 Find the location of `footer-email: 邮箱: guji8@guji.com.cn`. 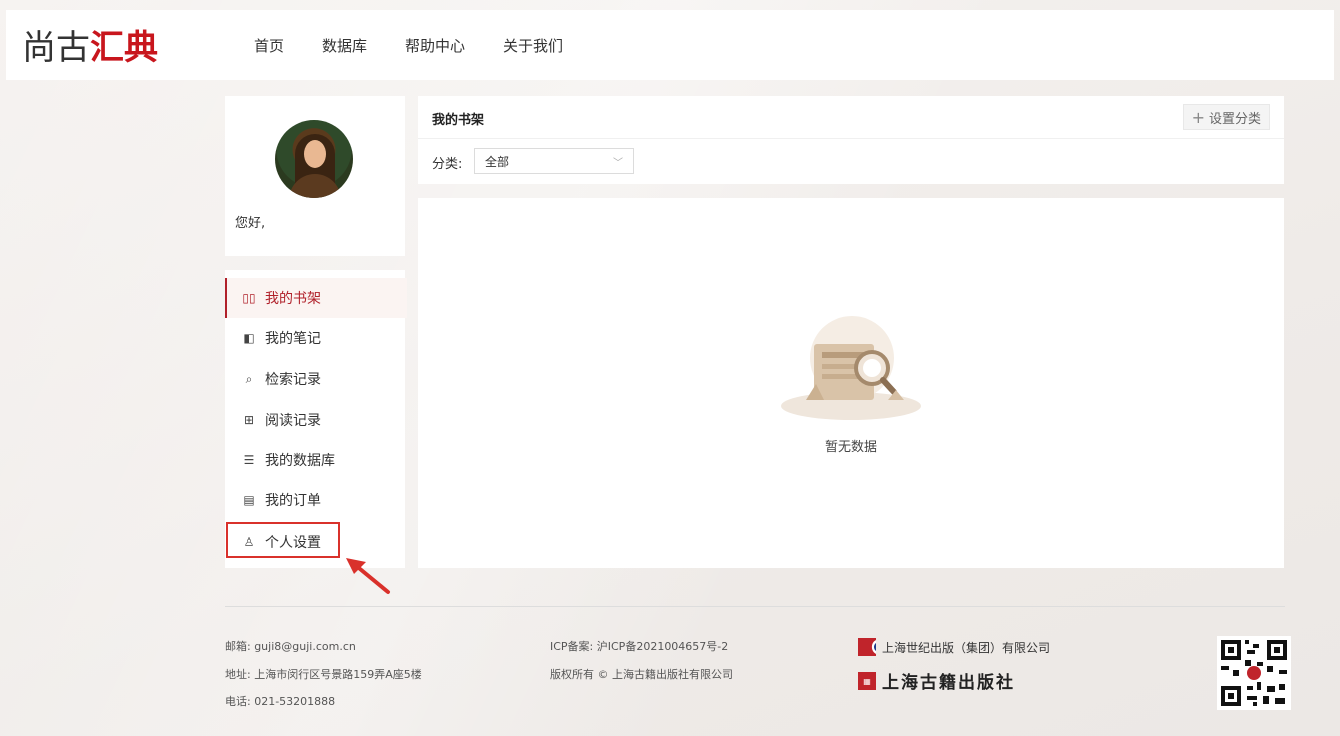

footer-email: 邮箱: guji8@guji.com.cn is located at coordinates (290, 646).